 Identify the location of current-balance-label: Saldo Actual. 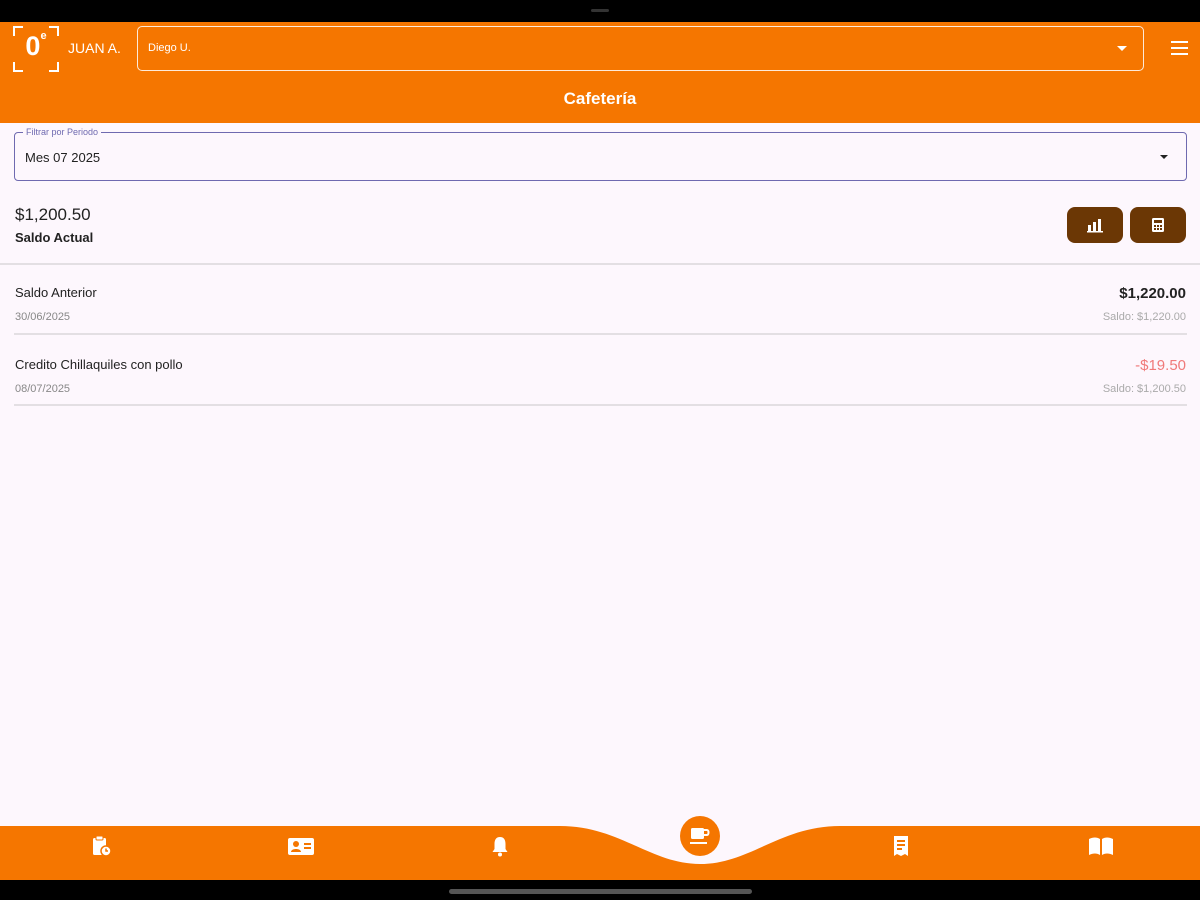
(54, 237).